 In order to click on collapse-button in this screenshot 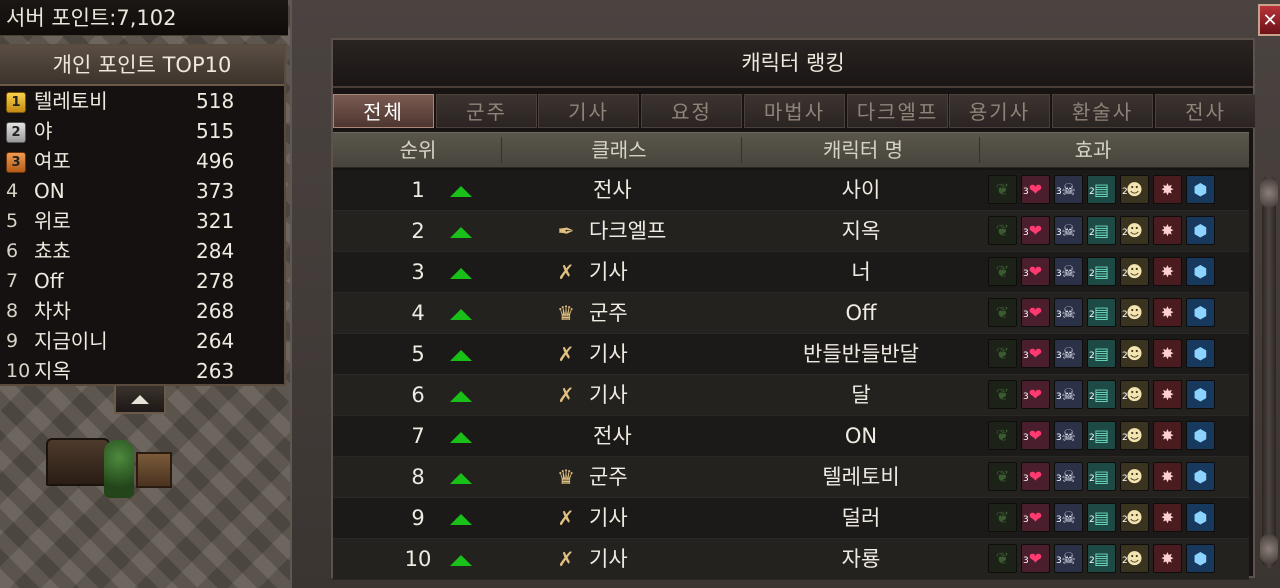, I will do `click(140, 400)`.